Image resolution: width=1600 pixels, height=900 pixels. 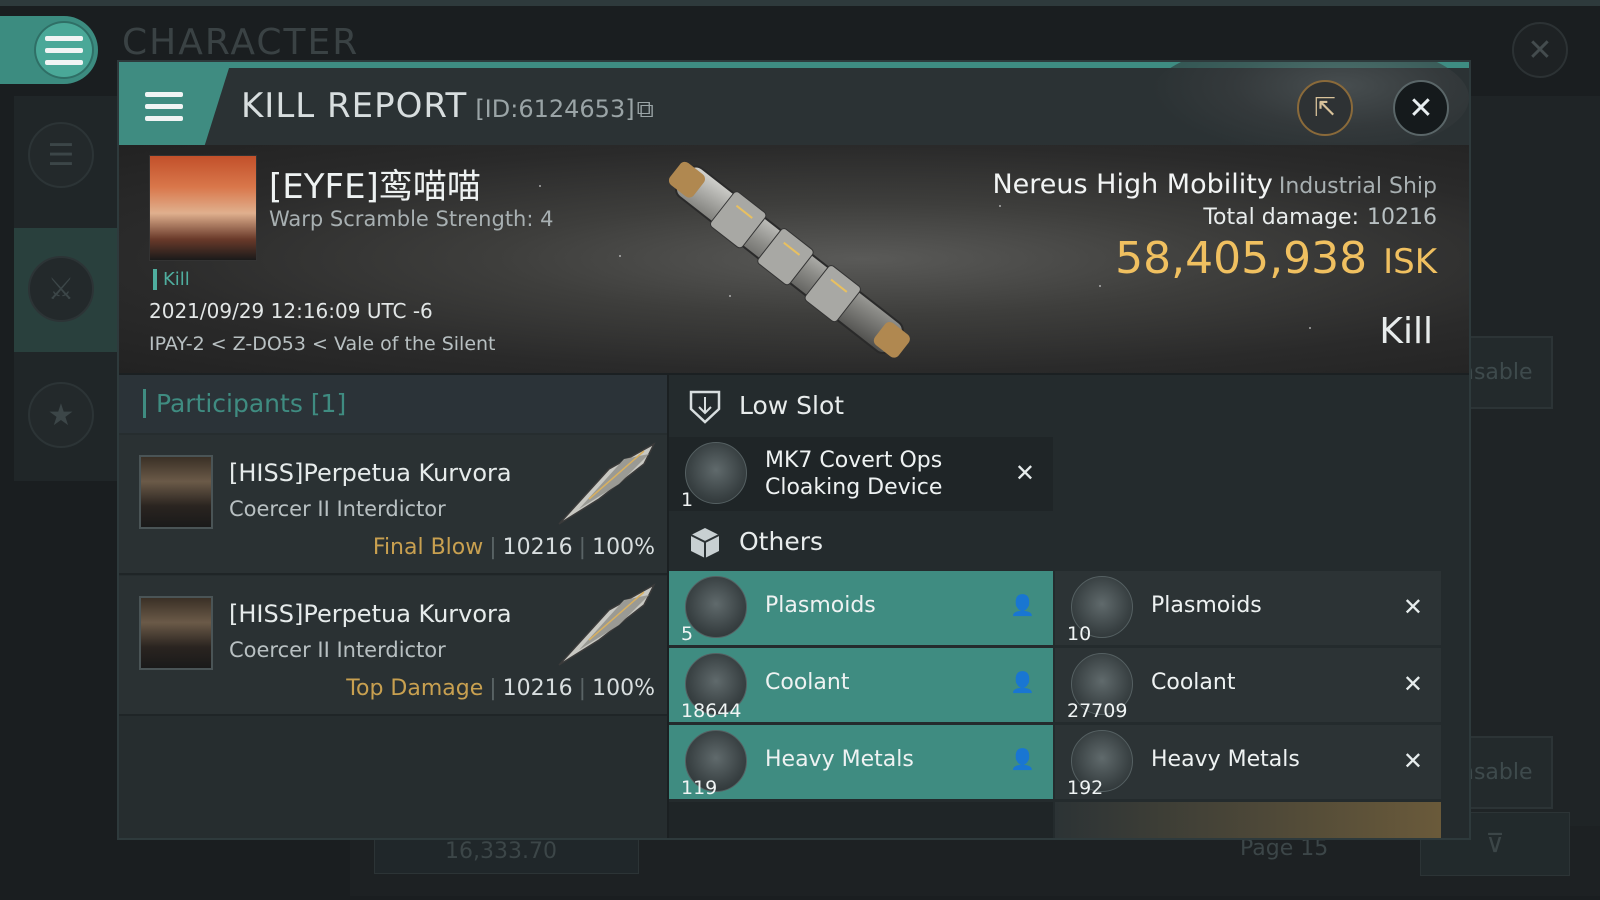 What do you see at coordinates (1410, 262) in the screenshot?
I see `isk-unit: ISK` at bounding box center [1410, 262].